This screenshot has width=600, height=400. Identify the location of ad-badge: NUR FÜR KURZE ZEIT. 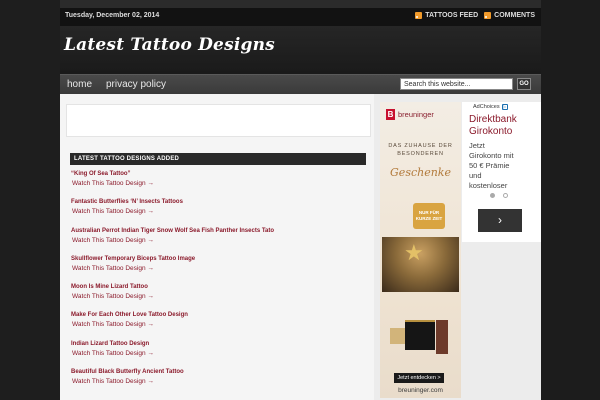
(429, 216).